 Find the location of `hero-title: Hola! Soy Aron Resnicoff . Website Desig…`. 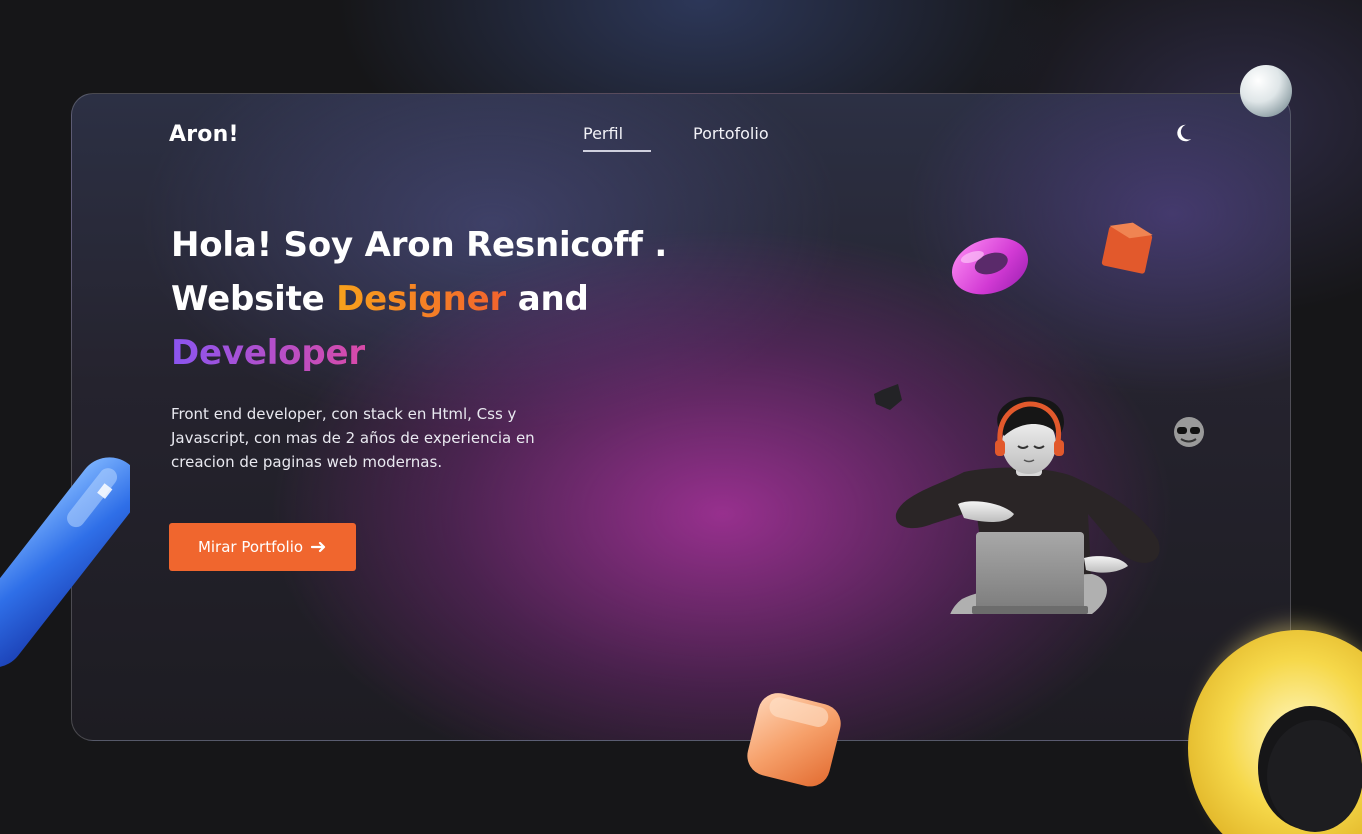

hero-title: Hola! Soy Aron Resnicoff . Website Desig… is located at coordinates (451, 299).